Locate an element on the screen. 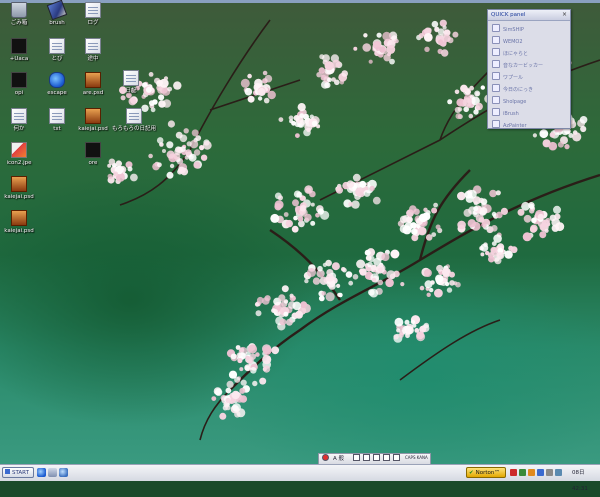  quicklaunch-desktop-icon is located at coordinates (52, 472).